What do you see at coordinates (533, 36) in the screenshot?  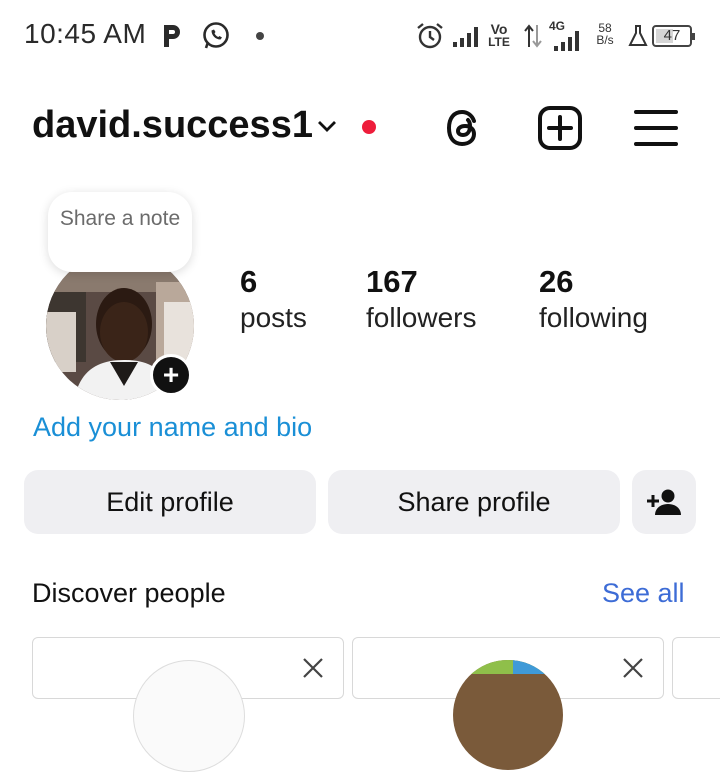 I see `data-arrows-icon` at bounding box center [533, 36].